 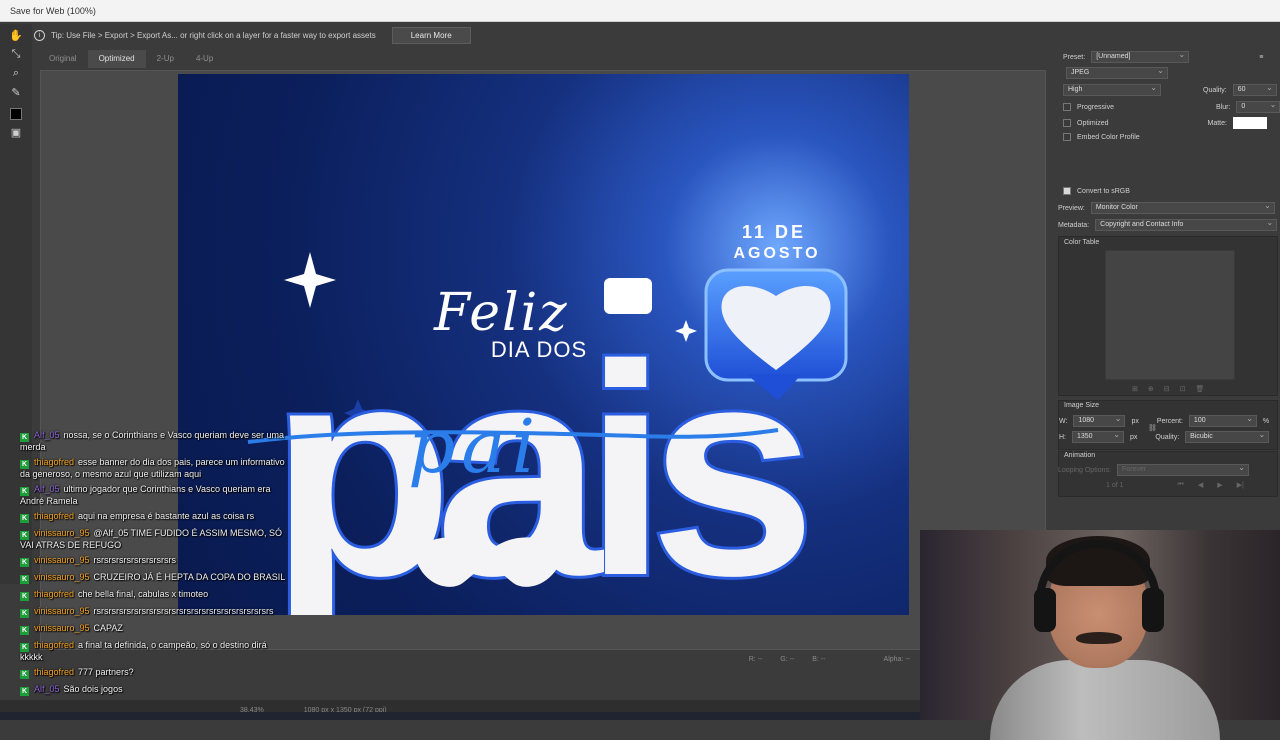 I want to click on window-title: Save for Web (100%), so click(x=640, y=11).